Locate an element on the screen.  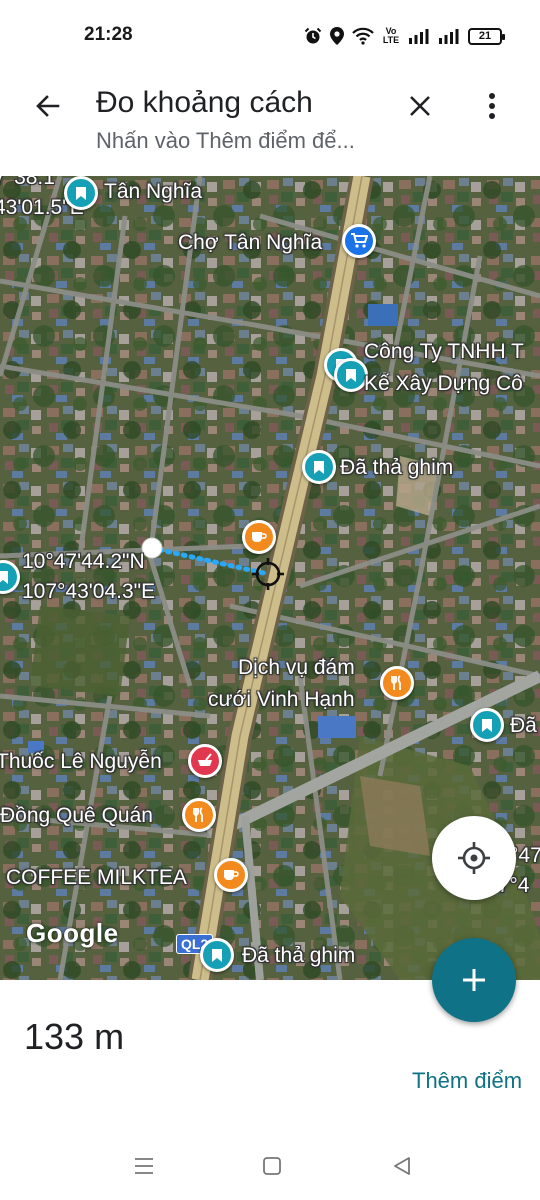
alarm-icon is located at coordinates (313, 35).